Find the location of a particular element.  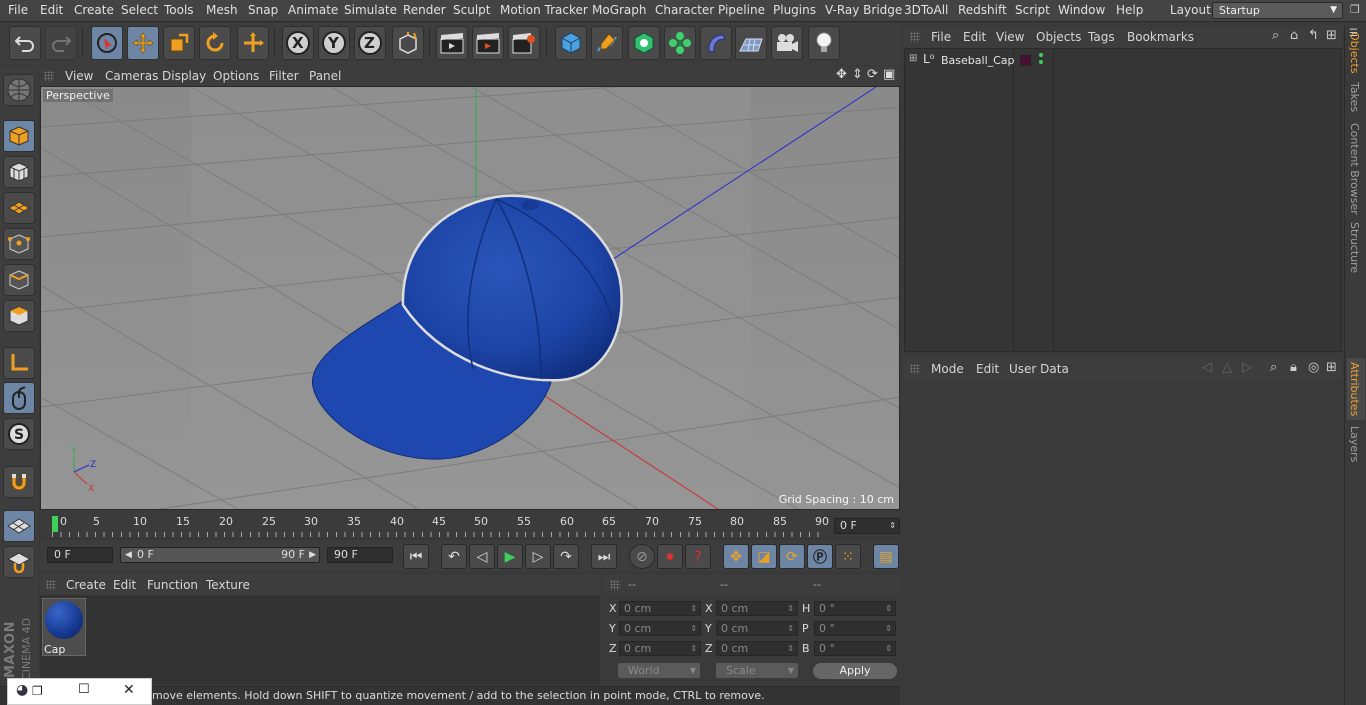

frame-range-slider: ◀ 0 F 90 F ▶ is located at coordinates (220, 555).